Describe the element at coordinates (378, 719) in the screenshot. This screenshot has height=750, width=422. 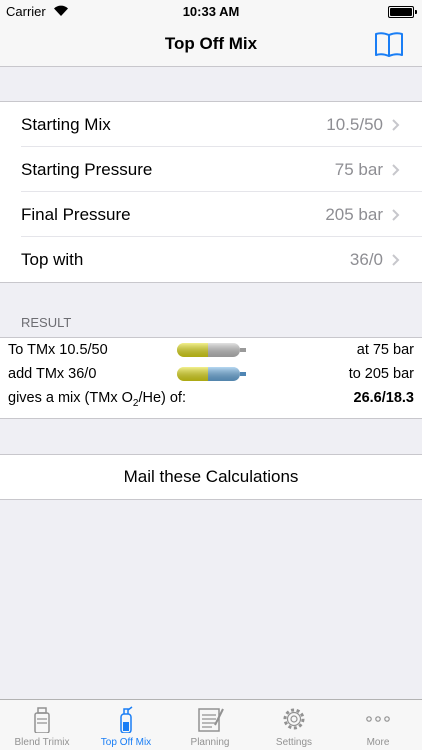
I see `more-icon` at that location.